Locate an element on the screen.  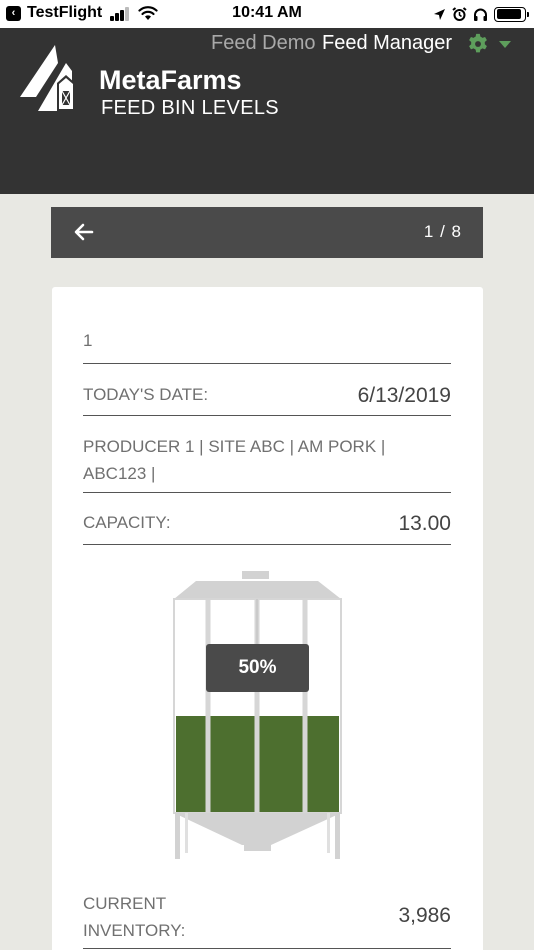
location-arrow-icon is located at coordinates (439, 14).